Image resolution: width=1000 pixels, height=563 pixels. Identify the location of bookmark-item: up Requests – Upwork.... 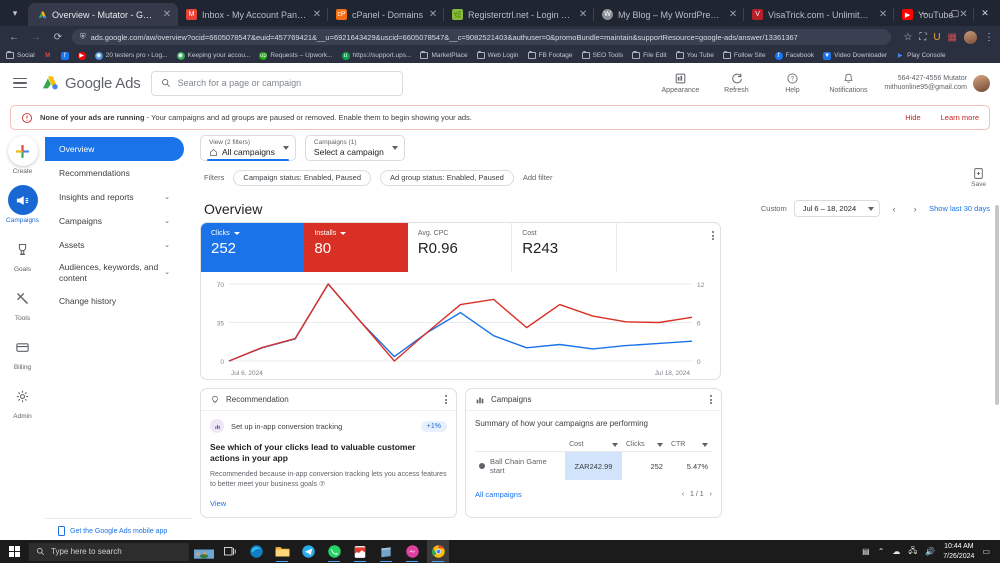
(296, 55).